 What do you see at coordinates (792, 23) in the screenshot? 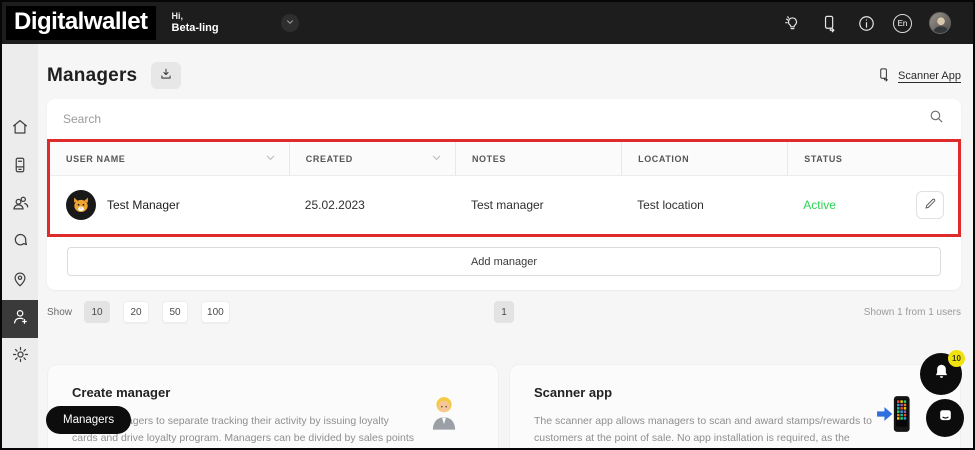
I see `brightness-icon` at bounding box center [792, 23].